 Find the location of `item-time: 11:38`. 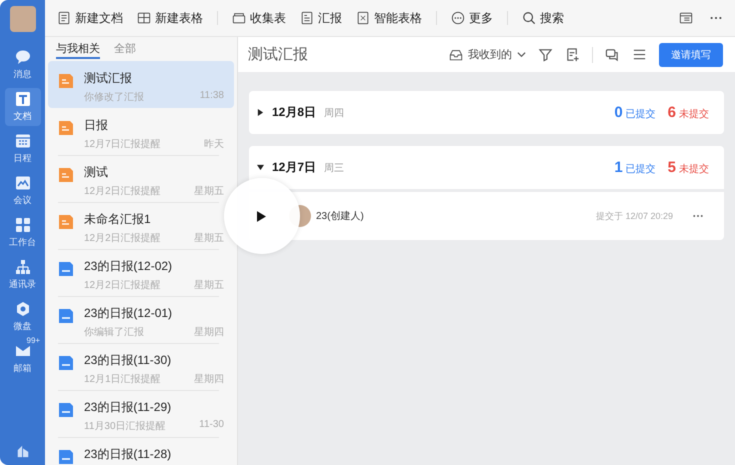

item-time: 11:38 is located at coordinates (212, 96).